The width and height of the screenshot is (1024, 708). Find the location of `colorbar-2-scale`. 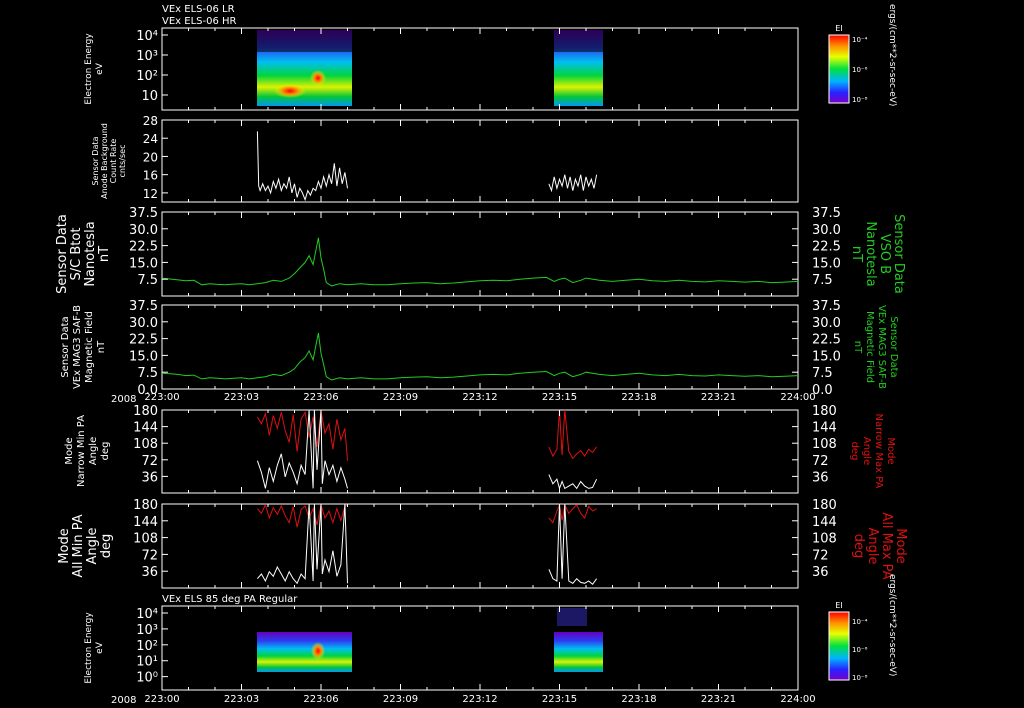

colorbar-2-scale is located at coordinates (839, 646).